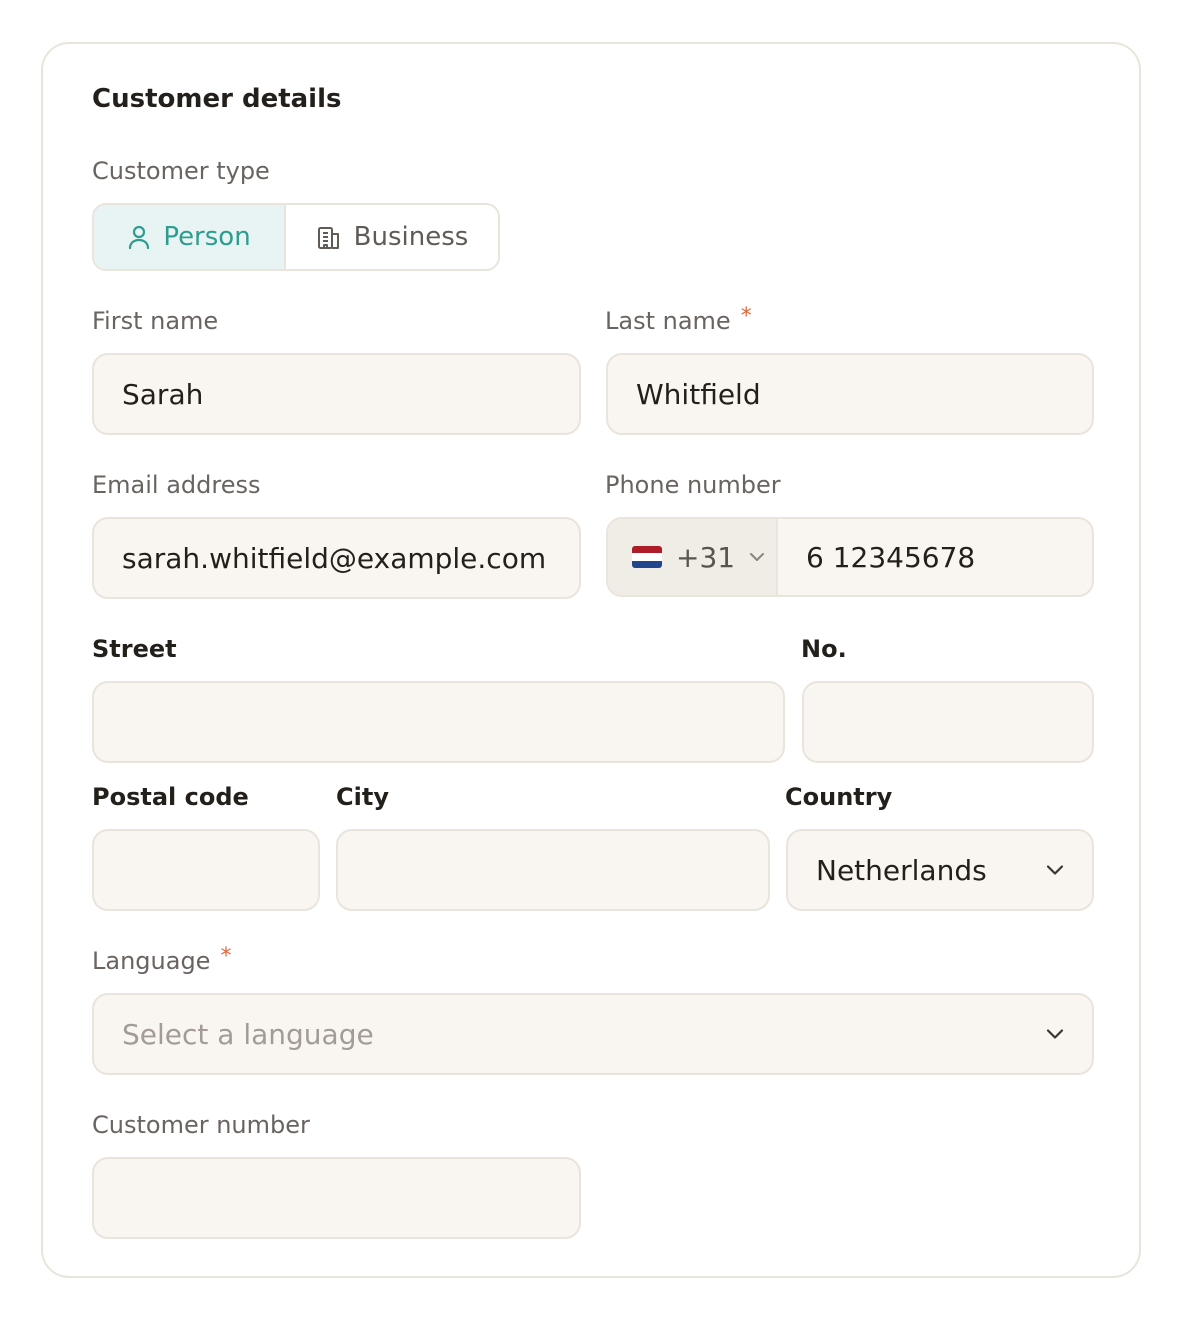 The image size is (1182, 1318). I want to click on postal-code-input, so click(206, 870).